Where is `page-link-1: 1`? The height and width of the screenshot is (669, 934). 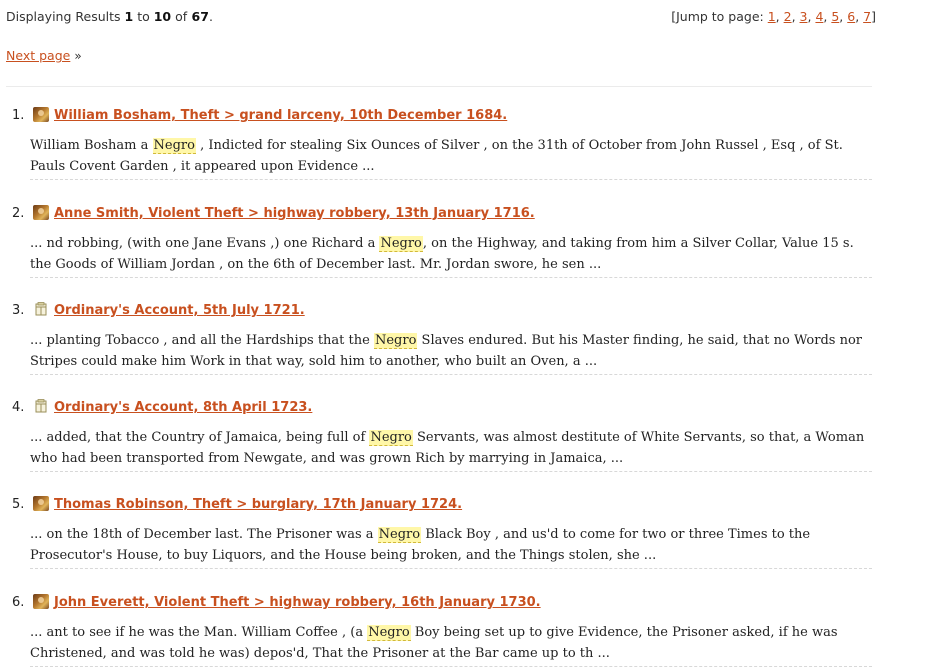 page-link-1: 1 is located at coordinates (772, 16).